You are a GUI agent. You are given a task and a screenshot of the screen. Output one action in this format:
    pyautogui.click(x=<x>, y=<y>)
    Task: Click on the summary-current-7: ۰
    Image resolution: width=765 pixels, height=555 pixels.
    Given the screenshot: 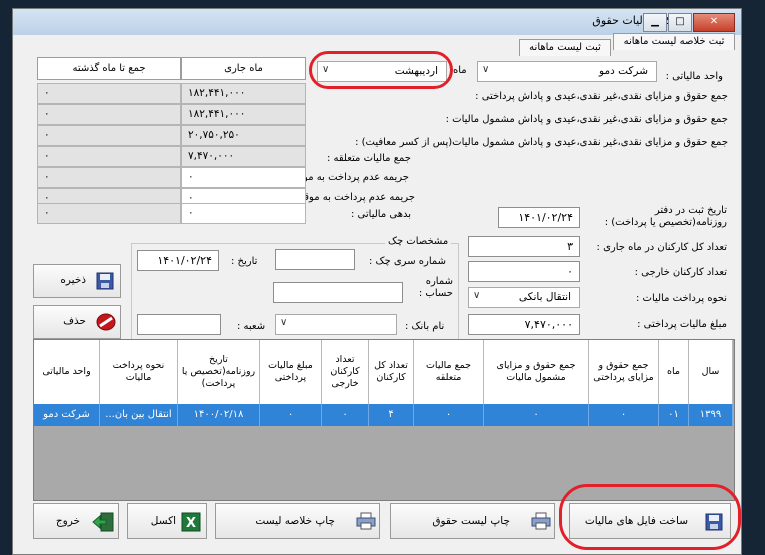 What is the action you would take?
    pyautogui.click(x=243, y=213)
    